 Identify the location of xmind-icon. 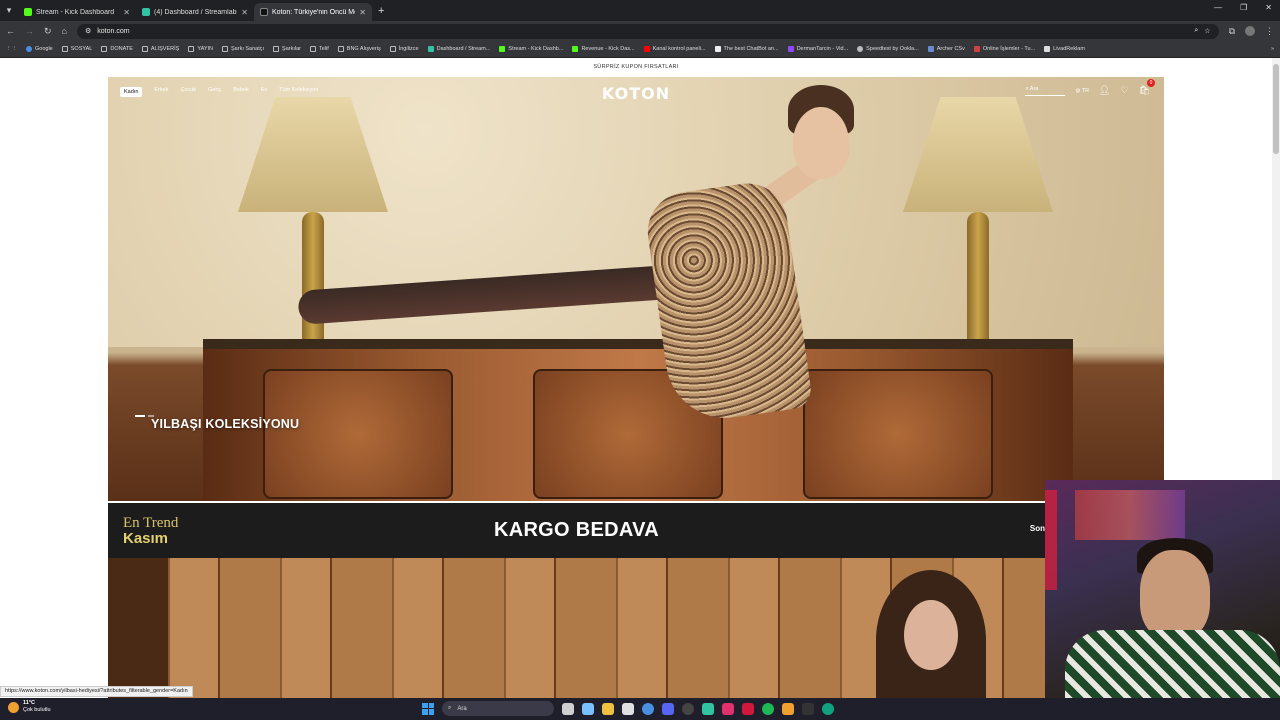
(748, 708).